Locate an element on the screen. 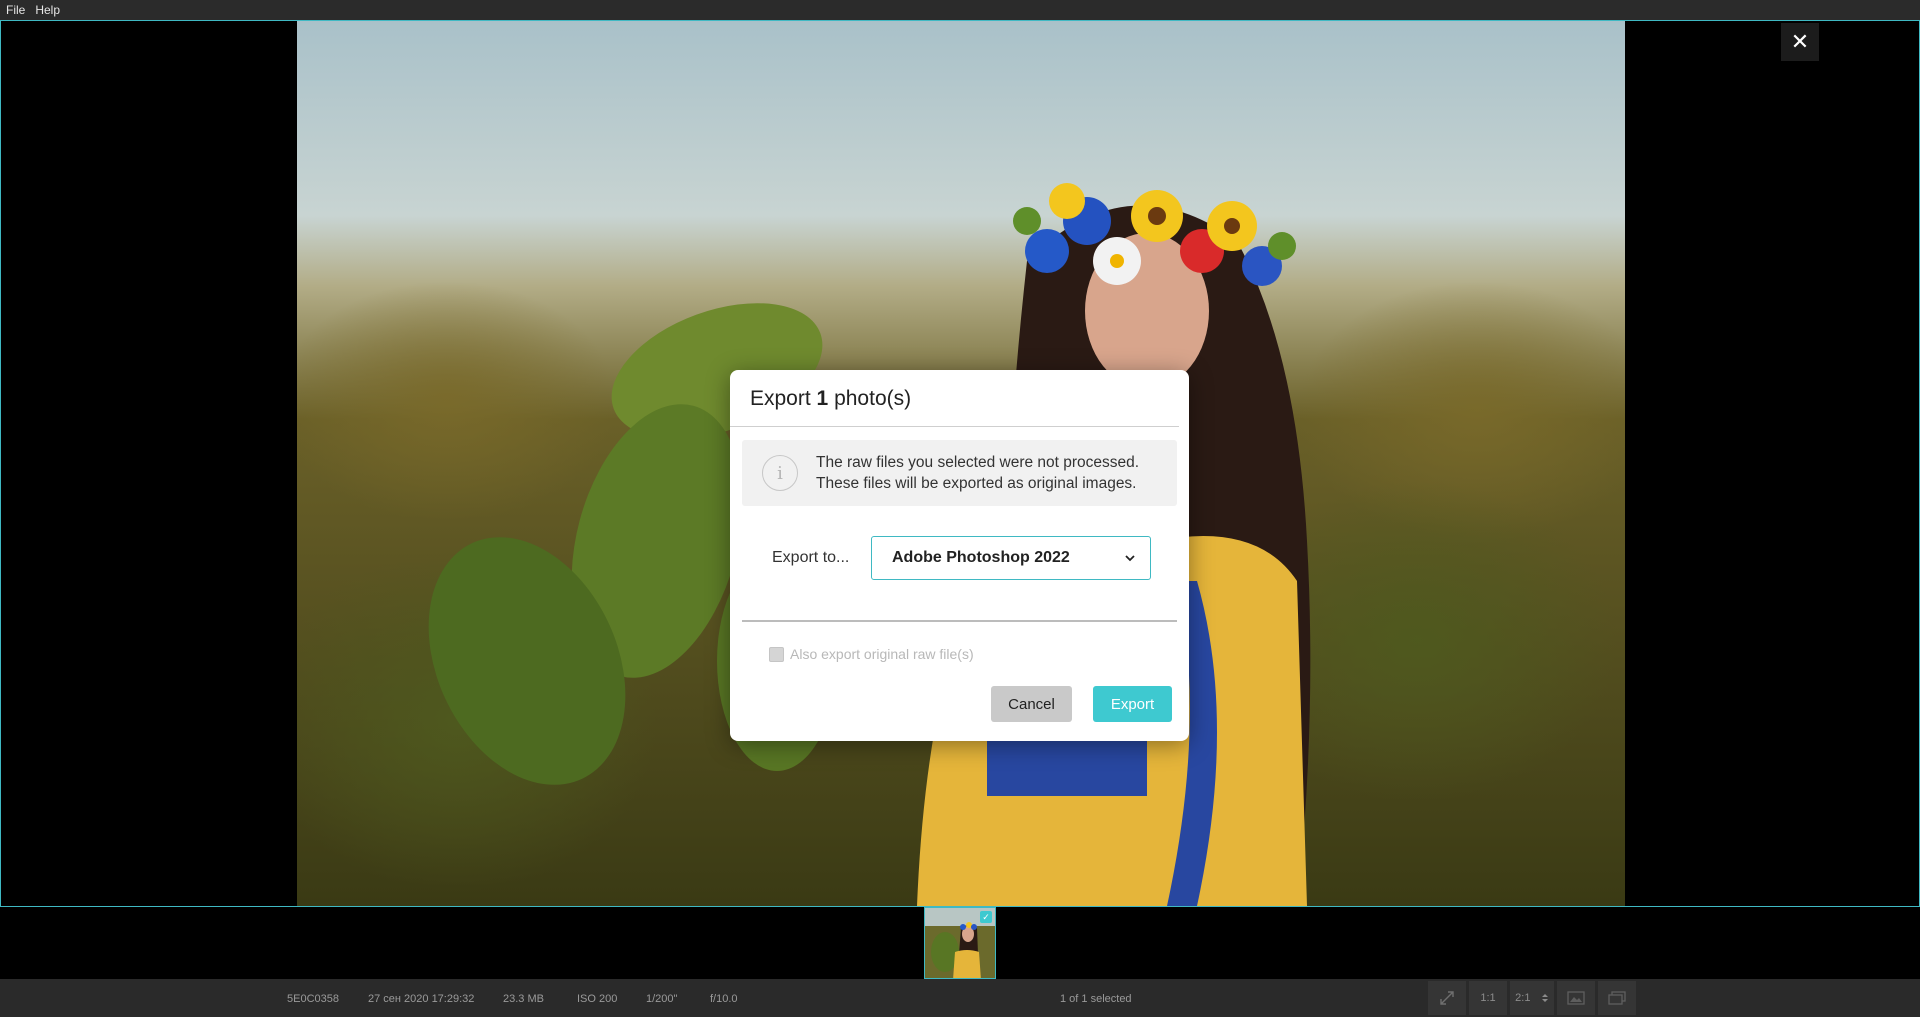 Image resolution: width=1920 pixels, height=1017 pixels. status-shutter: 1/200" is located at coordinates (662, 999).